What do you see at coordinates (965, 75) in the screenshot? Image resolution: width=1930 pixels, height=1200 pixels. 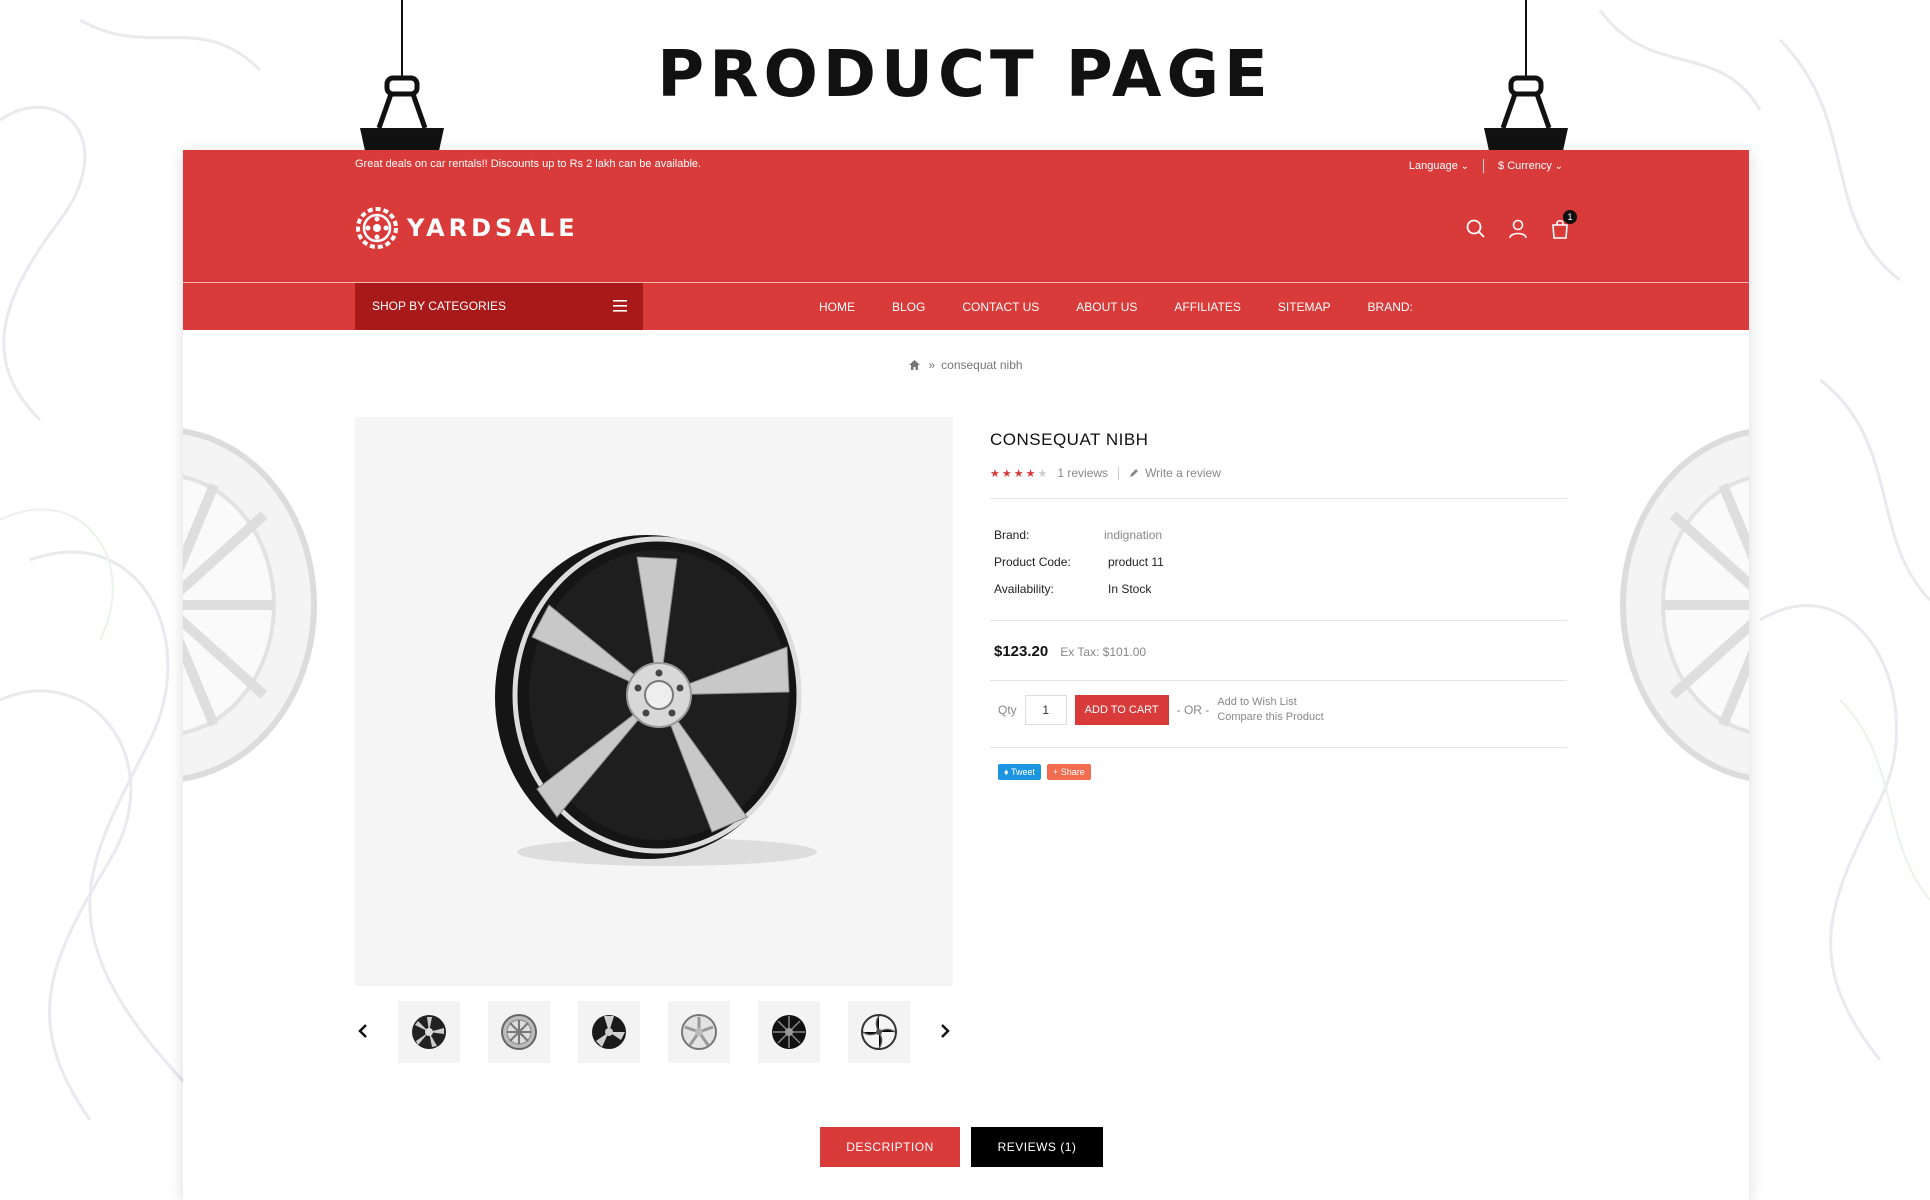 I see `showcase-title: PRODUCT PAGE` at bounding box center [965, 75].